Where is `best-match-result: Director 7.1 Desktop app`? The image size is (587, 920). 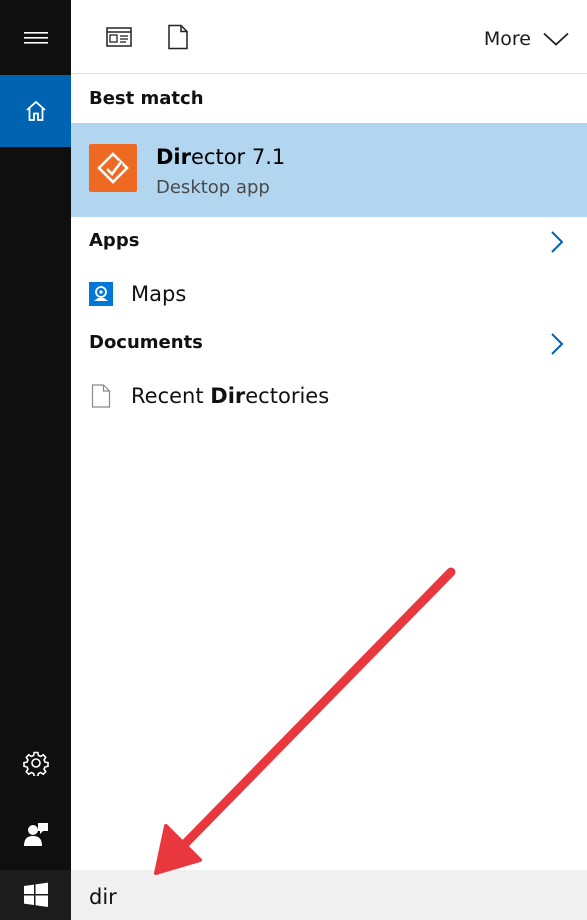
best-match-result: Director 7.1 Desktop app is located at coordinates (329, 170).